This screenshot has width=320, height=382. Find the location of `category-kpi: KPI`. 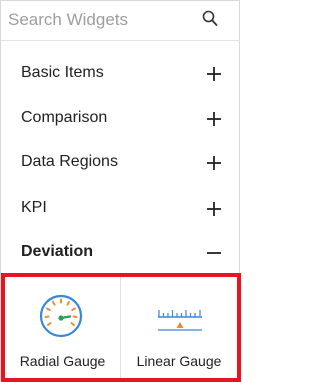

category-kpi: KPI is located at coordinates (120, 209).